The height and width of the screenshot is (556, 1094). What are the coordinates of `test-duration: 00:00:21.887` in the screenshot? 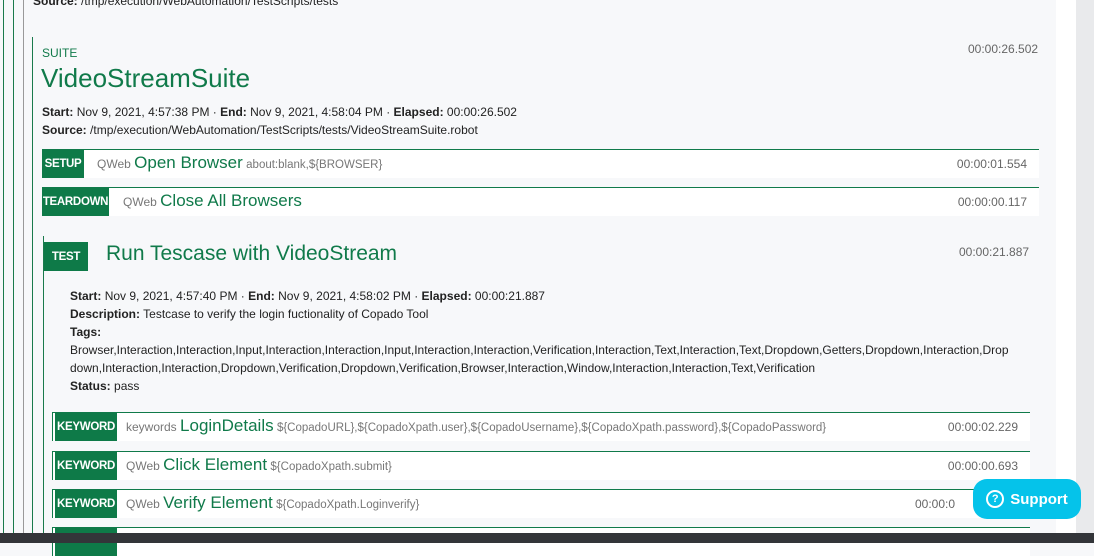 It's located at (994, 252).